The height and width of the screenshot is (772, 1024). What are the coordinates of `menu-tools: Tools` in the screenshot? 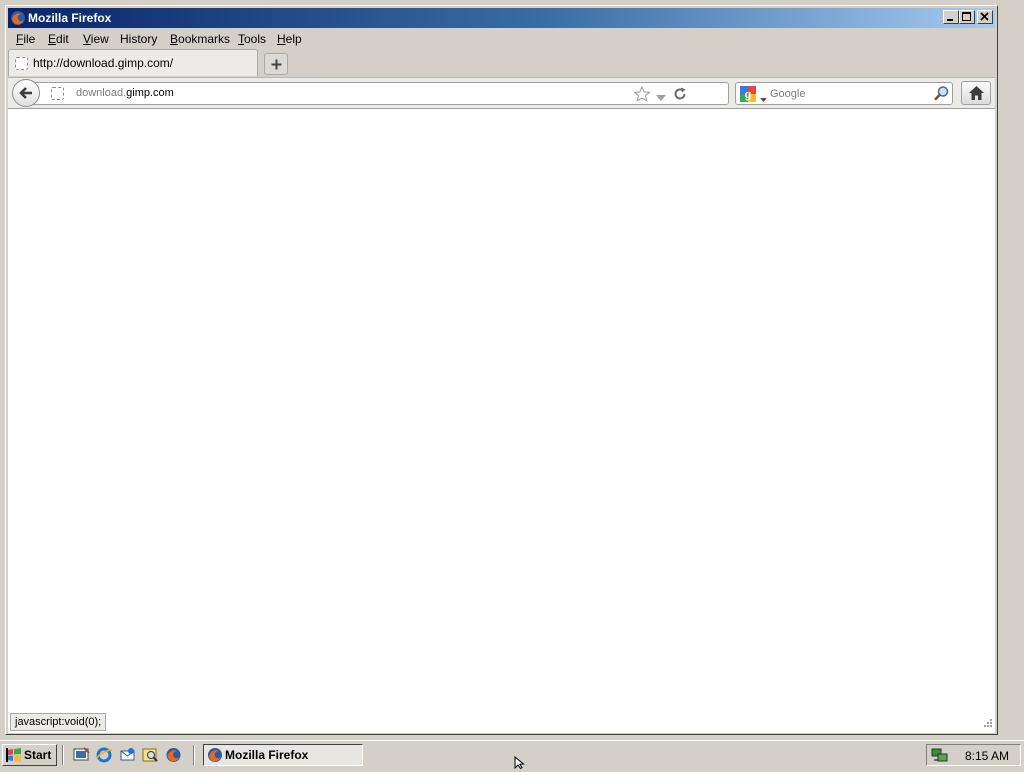 It's located at (252, 39).